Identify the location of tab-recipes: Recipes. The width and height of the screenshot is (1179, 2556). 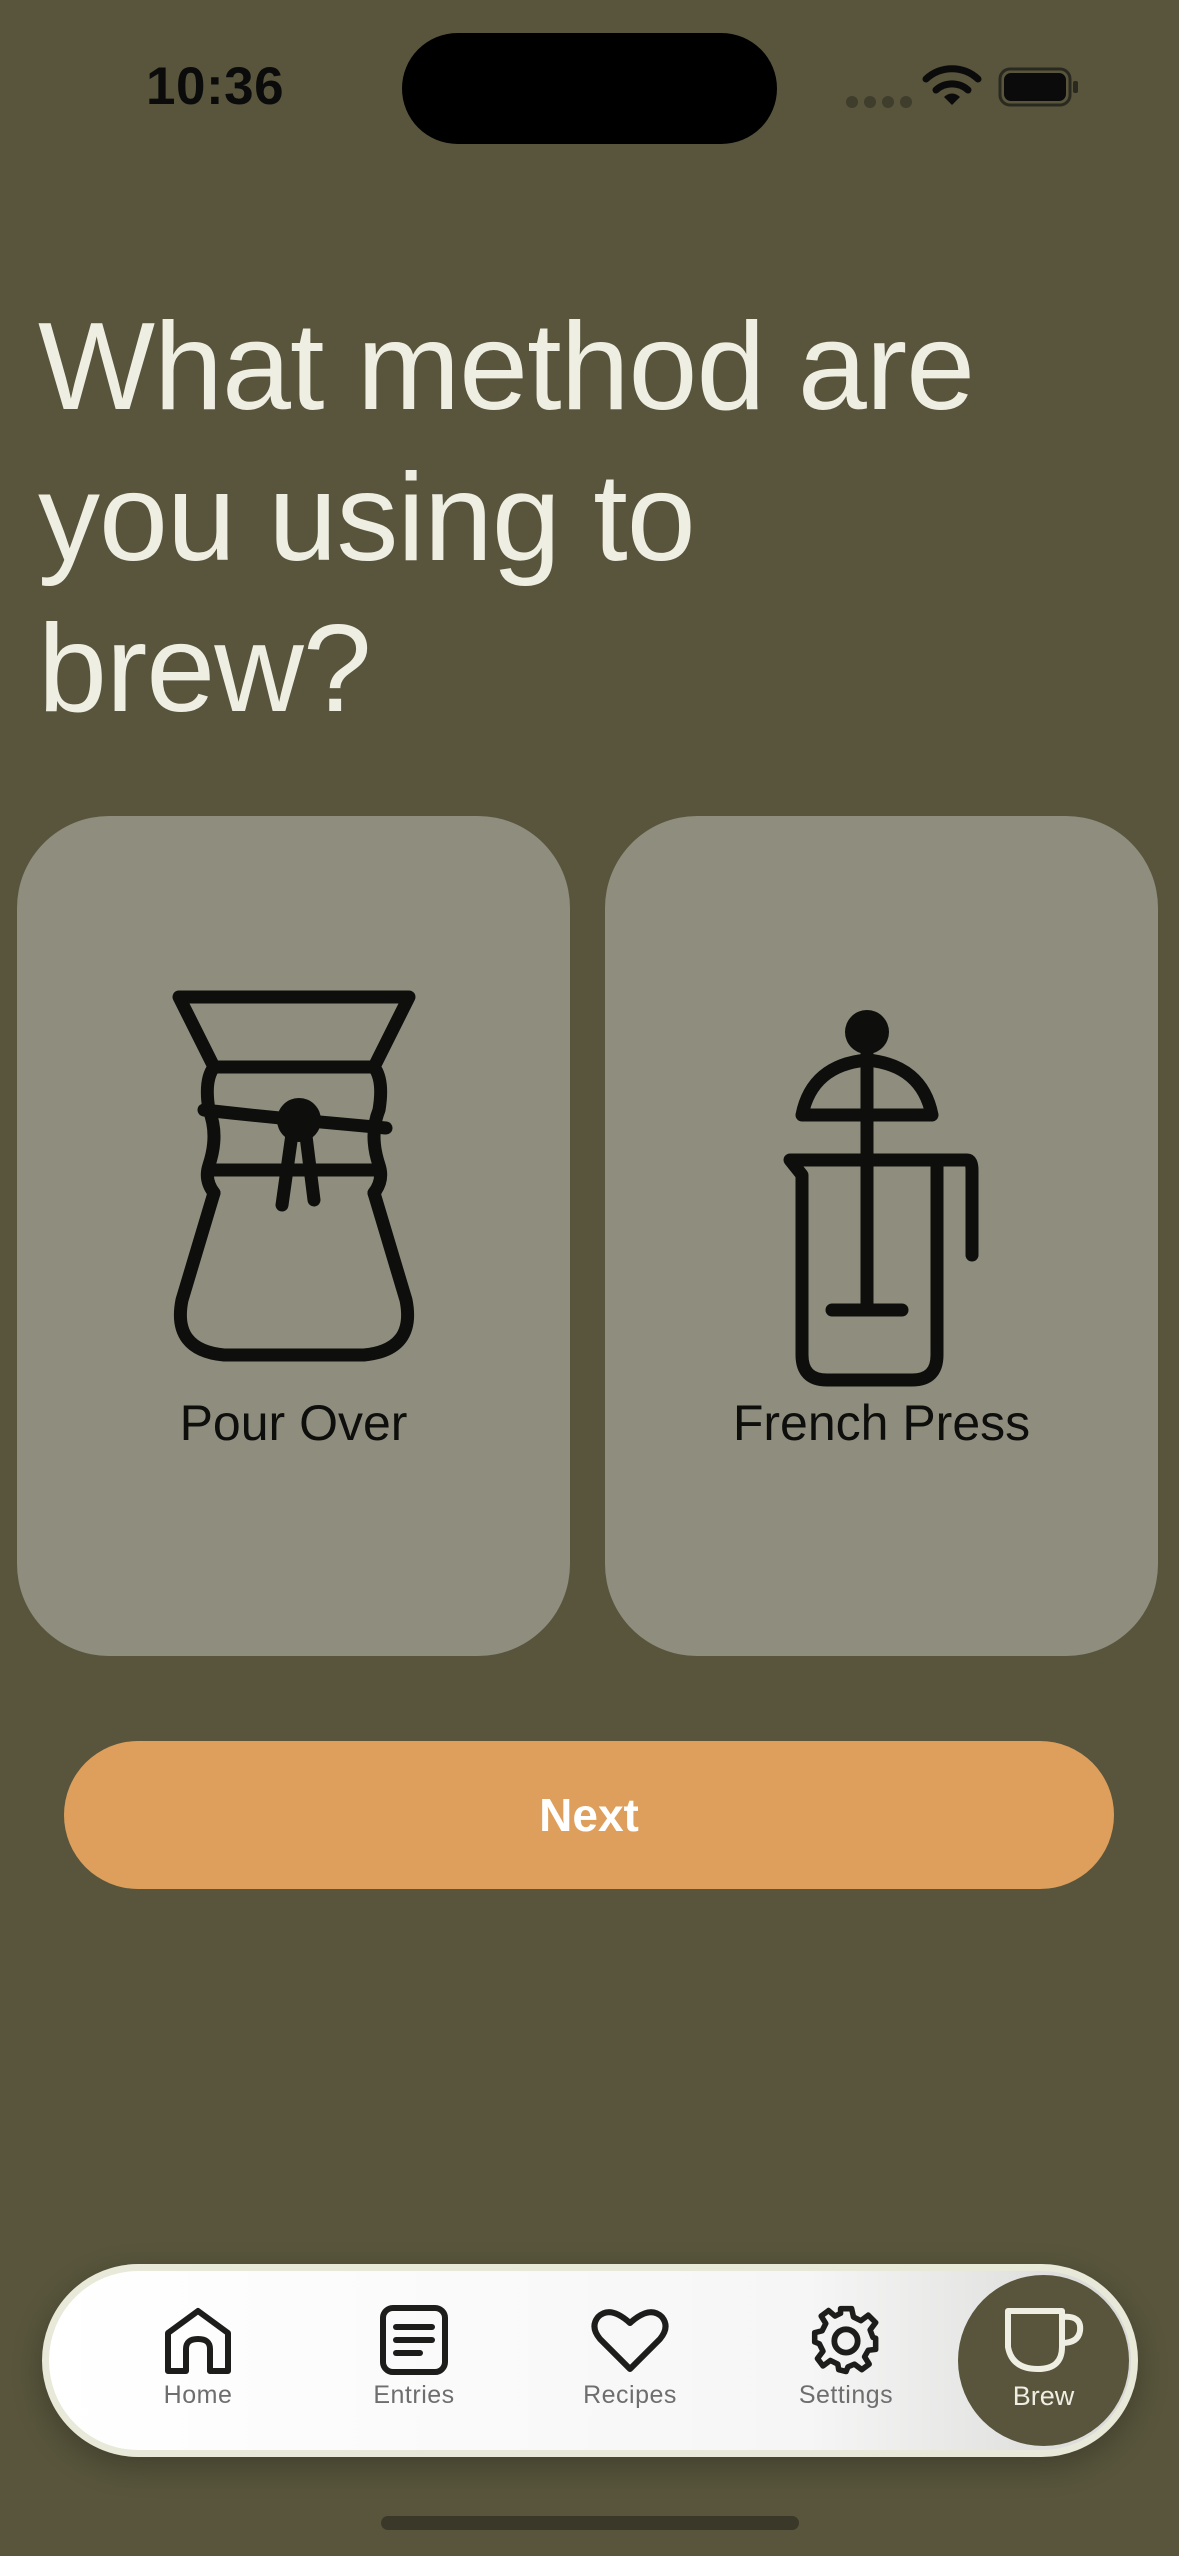
(630, 2357).